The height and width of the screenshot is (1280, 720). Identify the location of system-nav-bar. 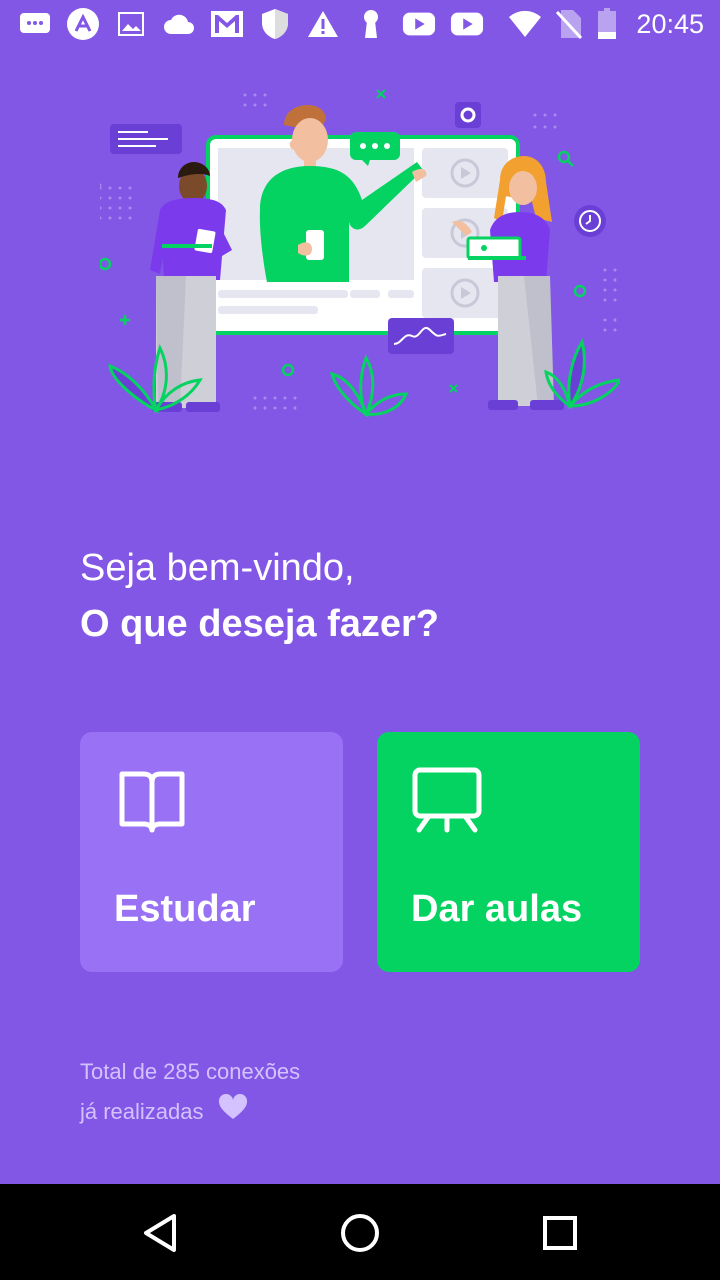
(360, 1232).